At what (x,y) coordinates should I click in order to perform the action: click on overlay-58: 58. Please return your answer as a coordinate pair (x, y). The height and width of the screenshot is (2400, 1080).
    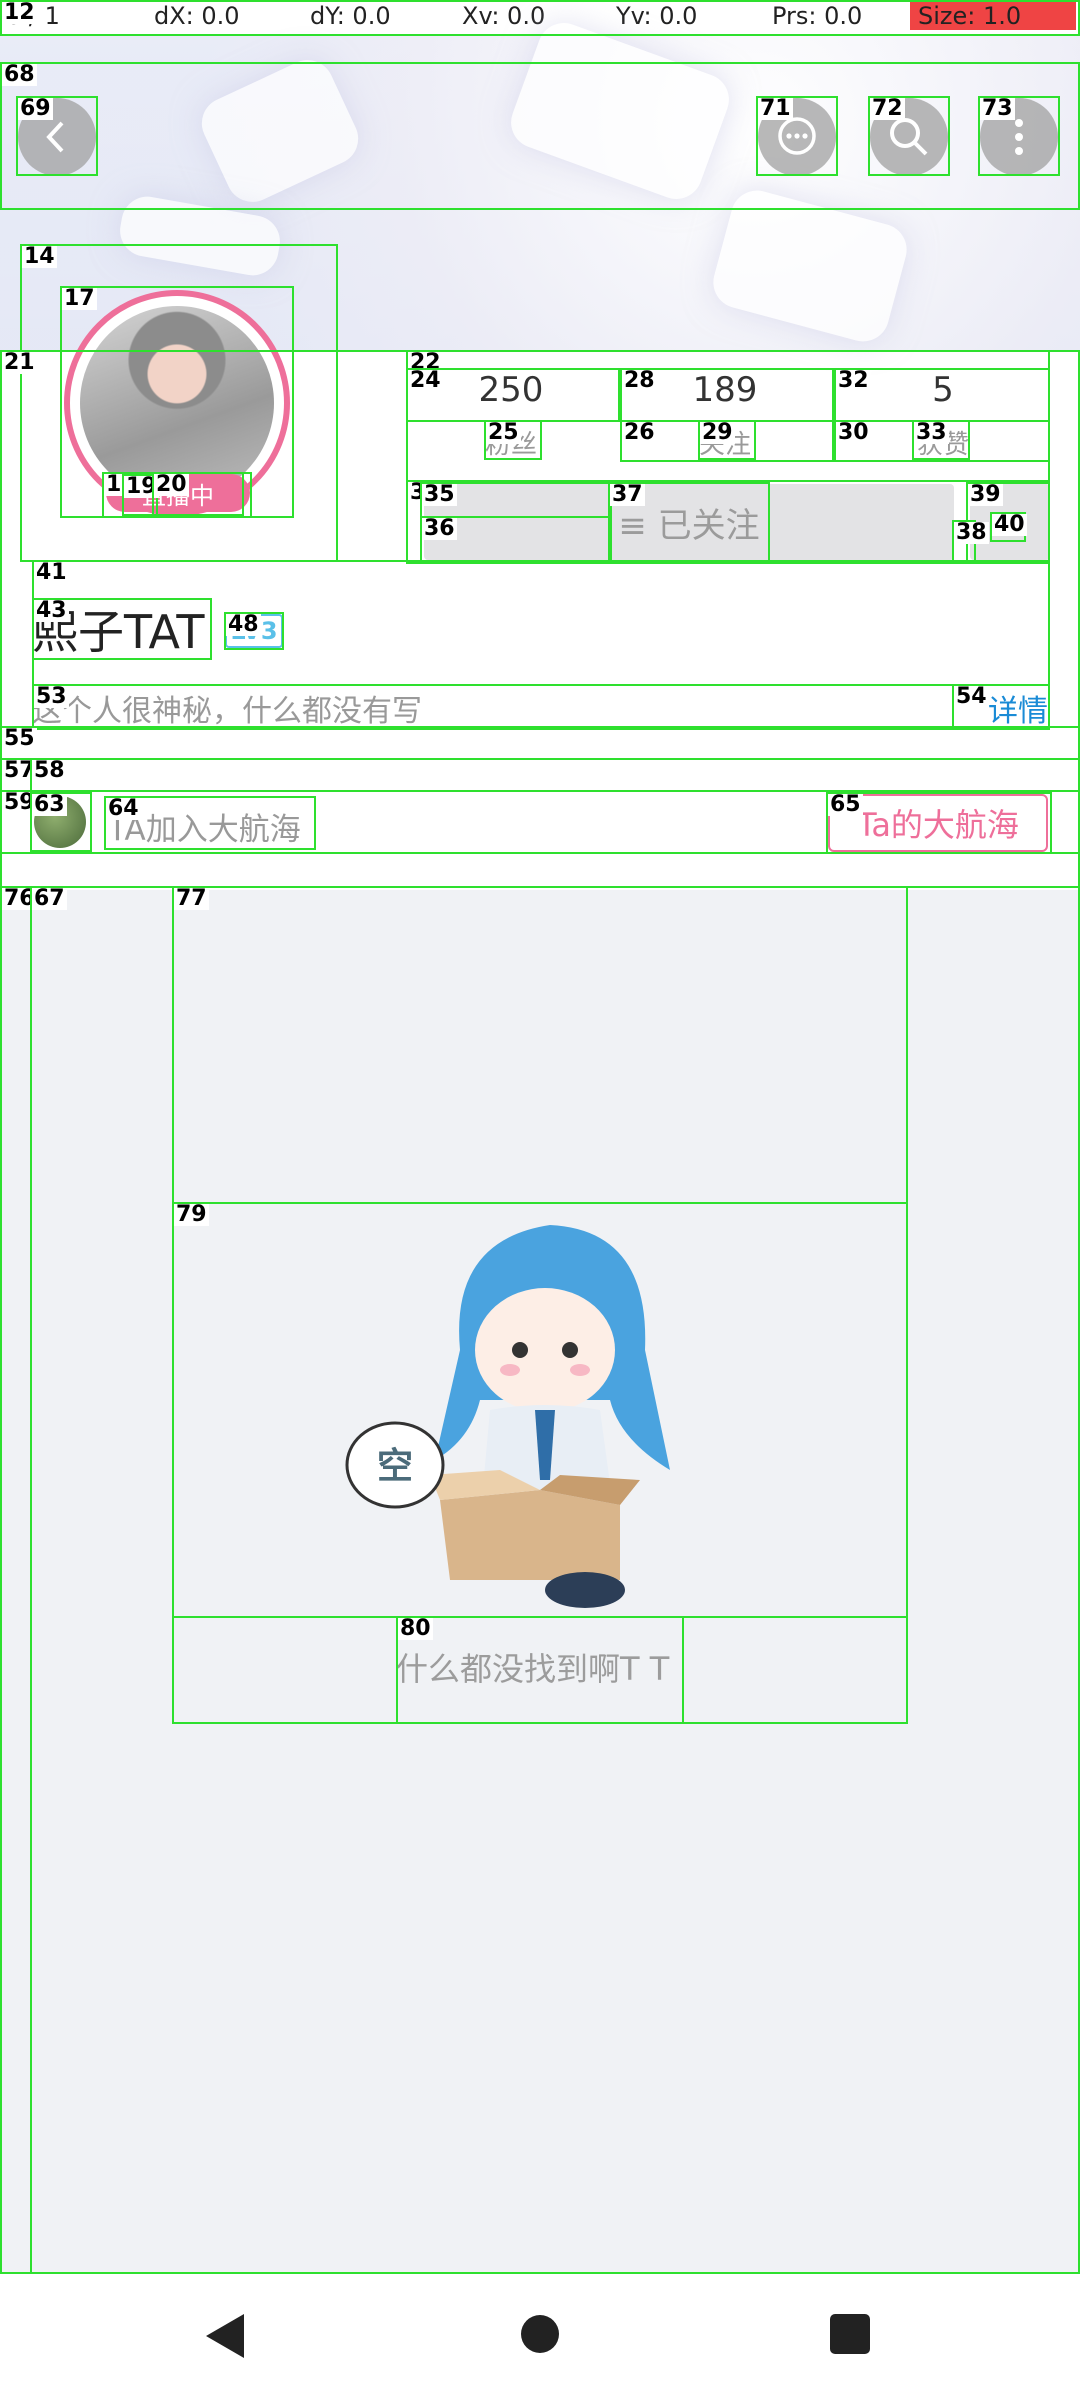
    Looking at the image, I should click on (555, 775).